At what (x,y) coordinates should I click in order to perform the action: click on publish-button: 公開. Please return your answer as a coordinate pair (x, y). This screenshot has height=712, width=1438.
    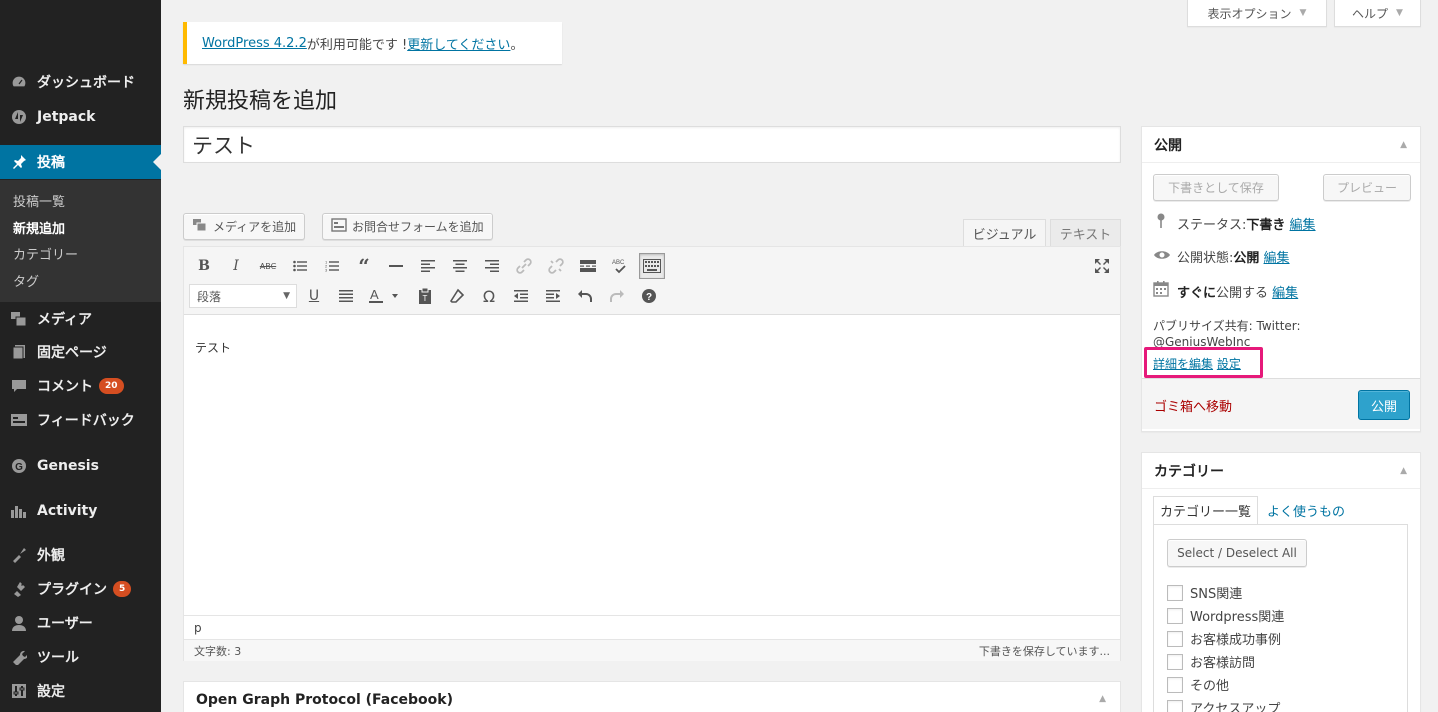
    Looking at the image, I should click on (1384, 405).